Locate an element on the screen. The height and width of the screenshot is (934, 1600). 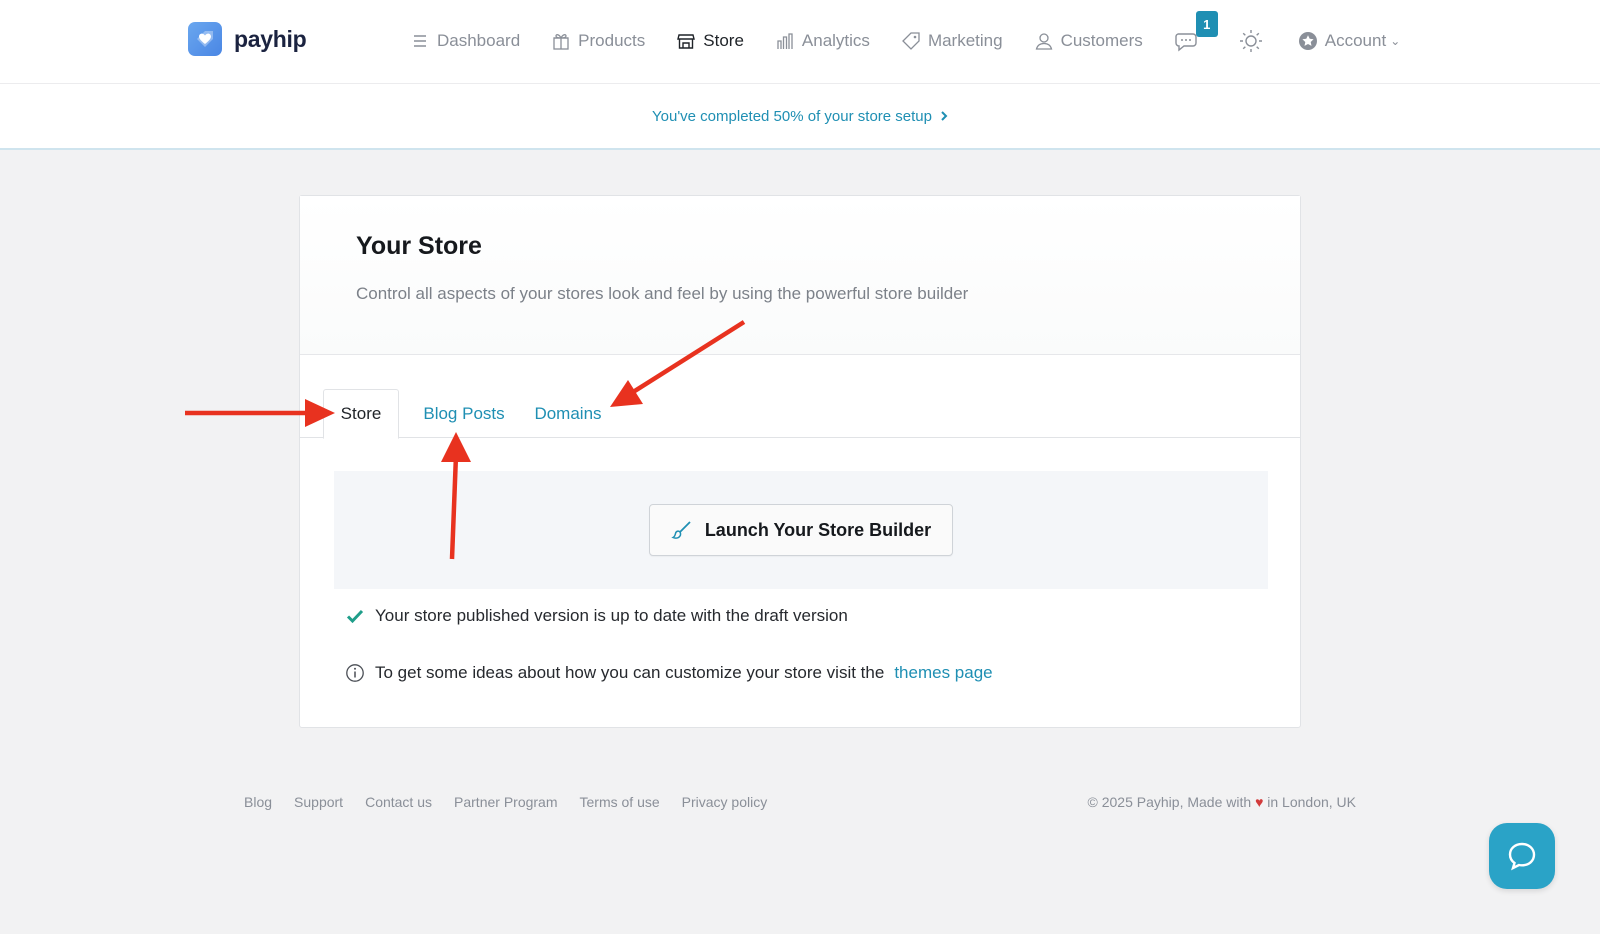
gift-icon is located at coordinates (561, 42).